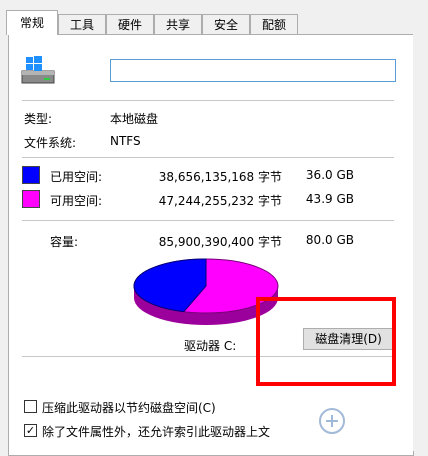 The width and height of the screenshot is (428, 456). Describe the element at coordinates (76, 177) in the screenshot. I see `used-space-label: 已用空间:` at that location.